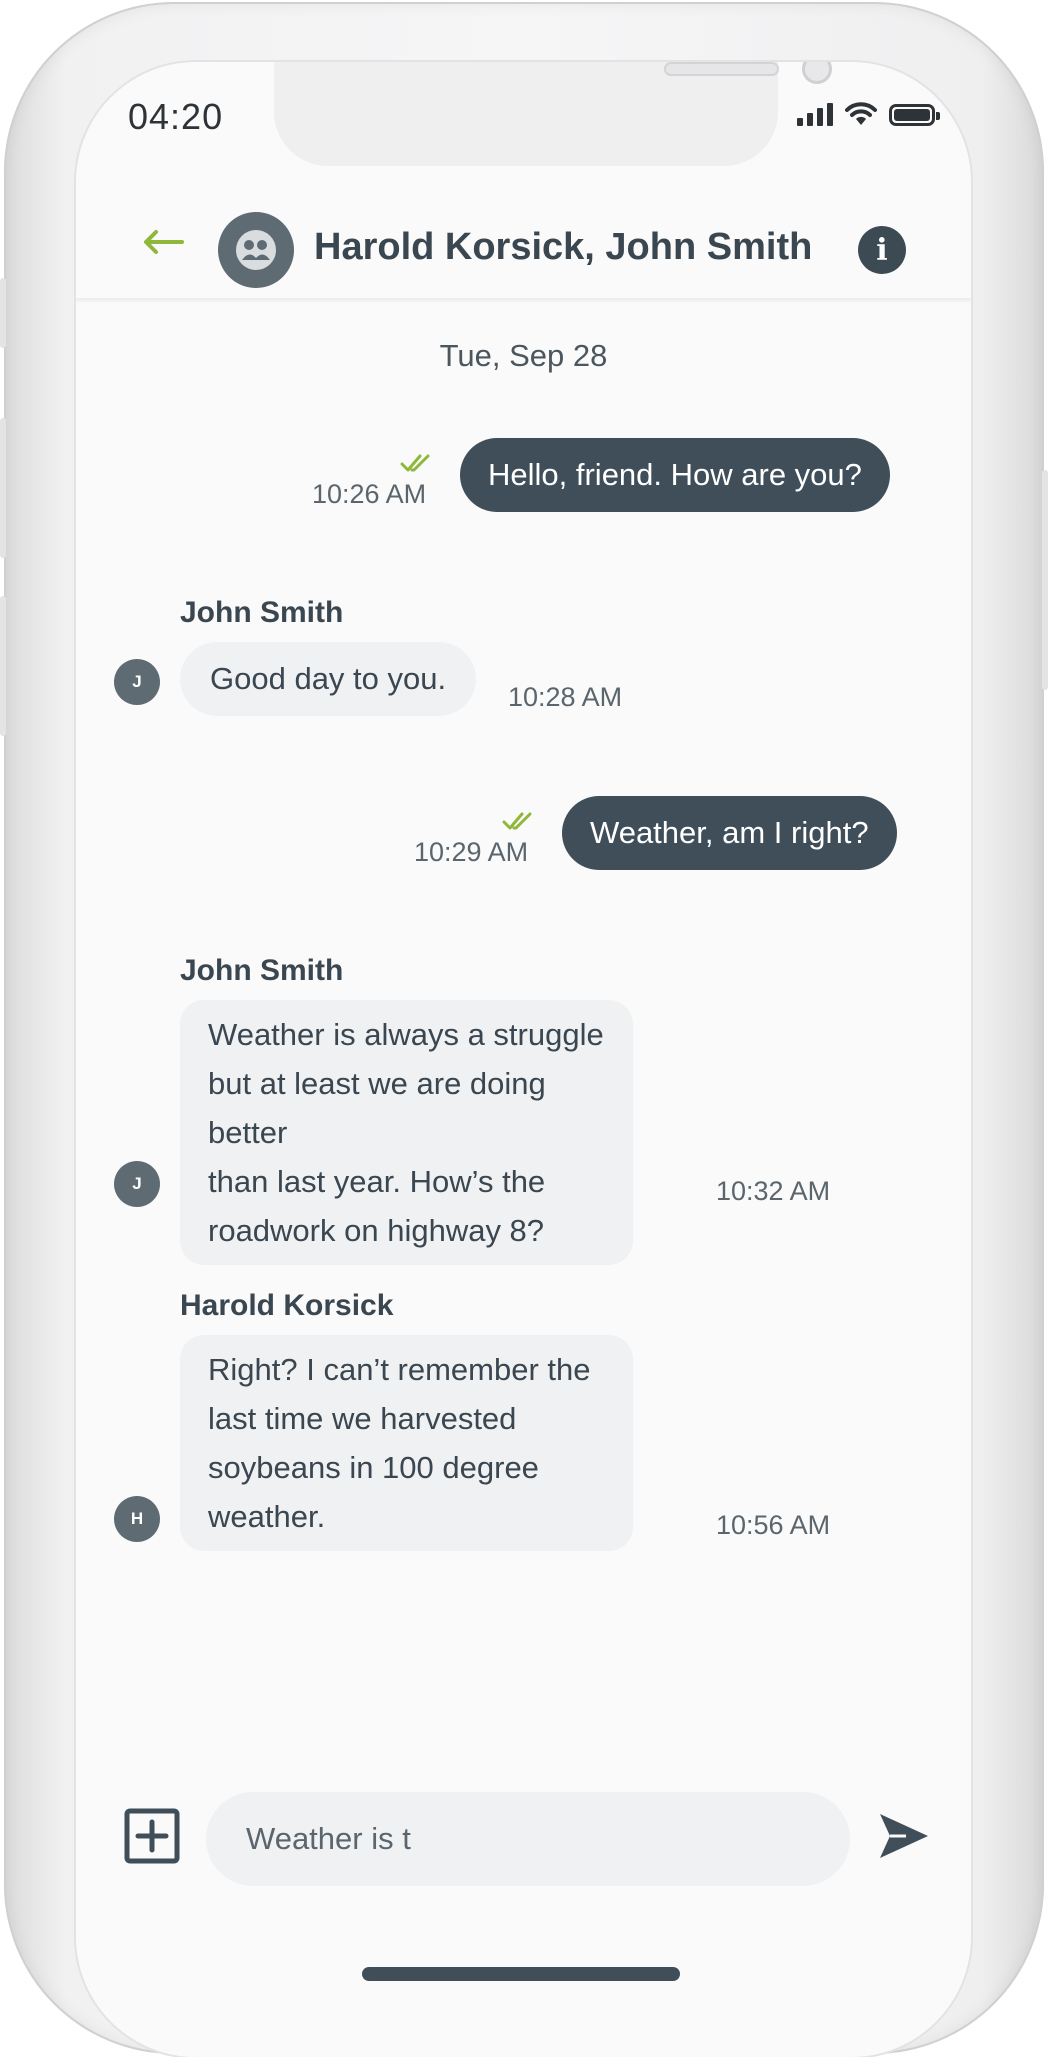 This screenshot has height=2057, width=1048. Describe the element at coordinates (3, 666) in the screenshot. I see `volume-down-button` at that location.